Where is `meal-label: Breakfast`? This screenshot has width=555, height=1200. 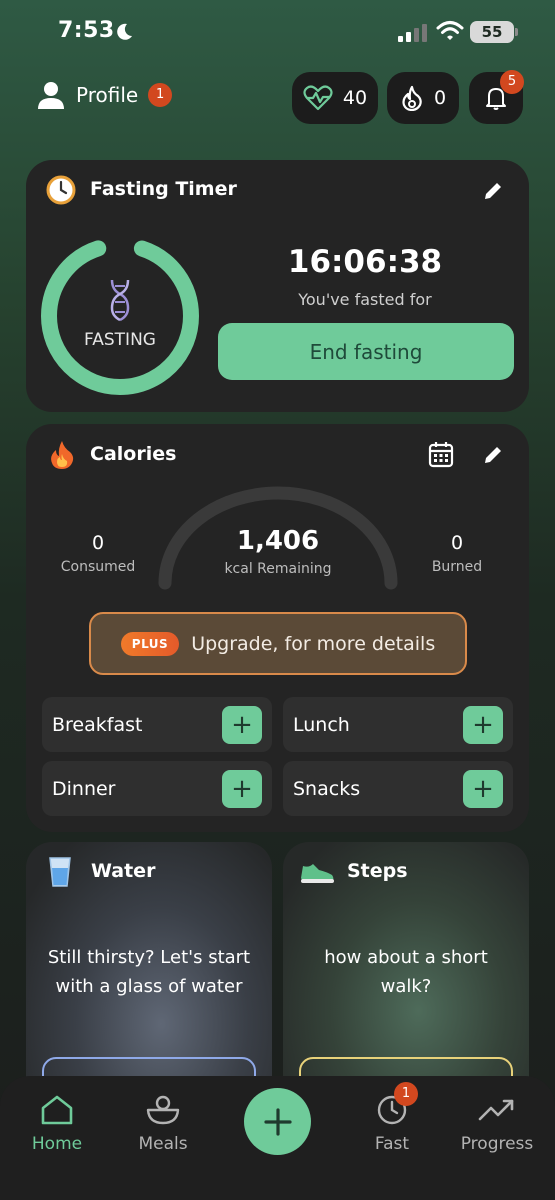 meal-label: Breakfast is located at coordinates (97, 724).